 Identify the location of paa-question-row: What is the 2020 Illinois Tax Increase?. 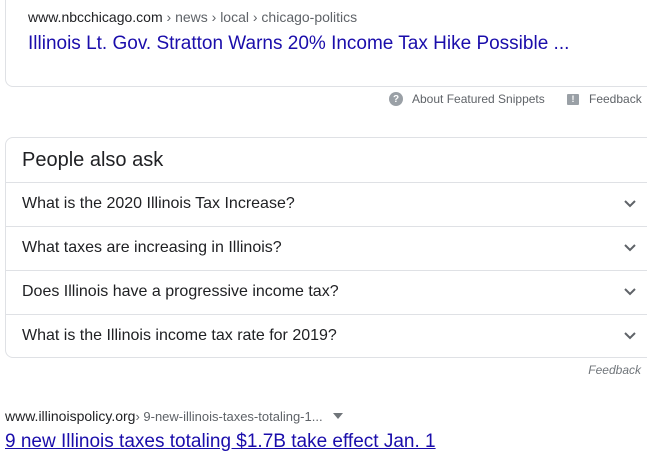
(326, 204).